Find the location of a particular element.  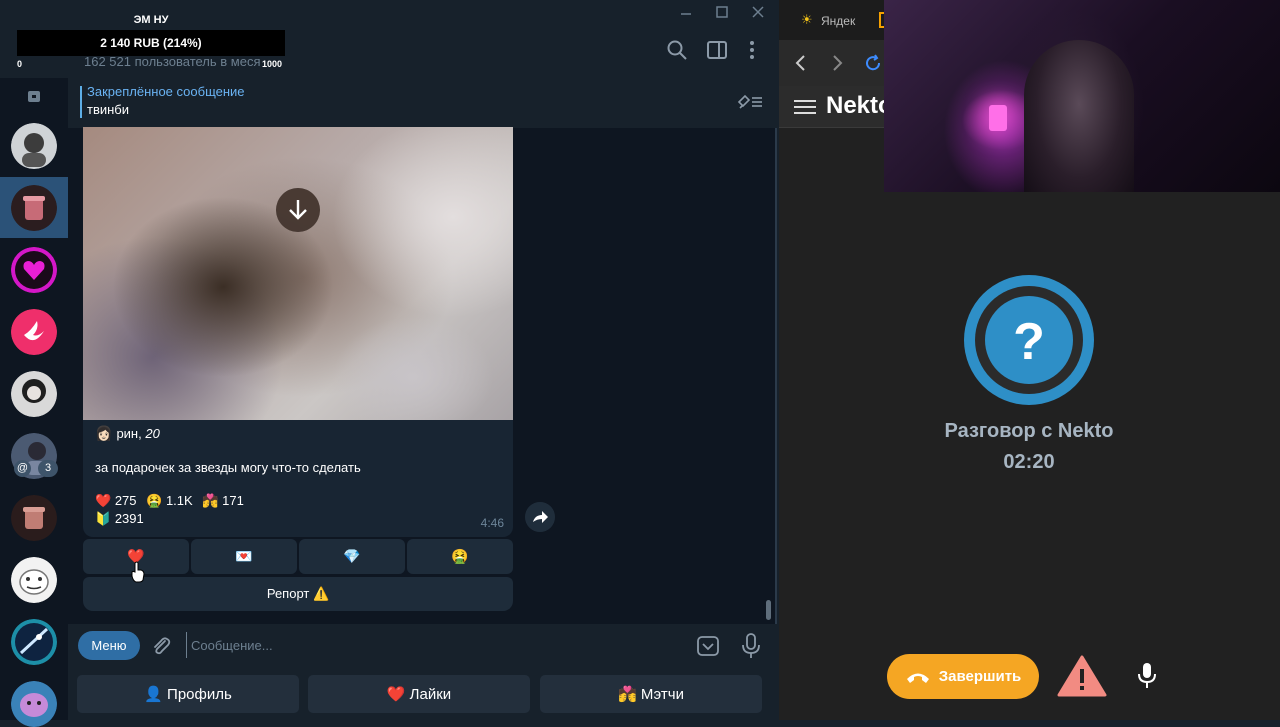

end-call-label: Завершить is located at coordinates (980, 676).